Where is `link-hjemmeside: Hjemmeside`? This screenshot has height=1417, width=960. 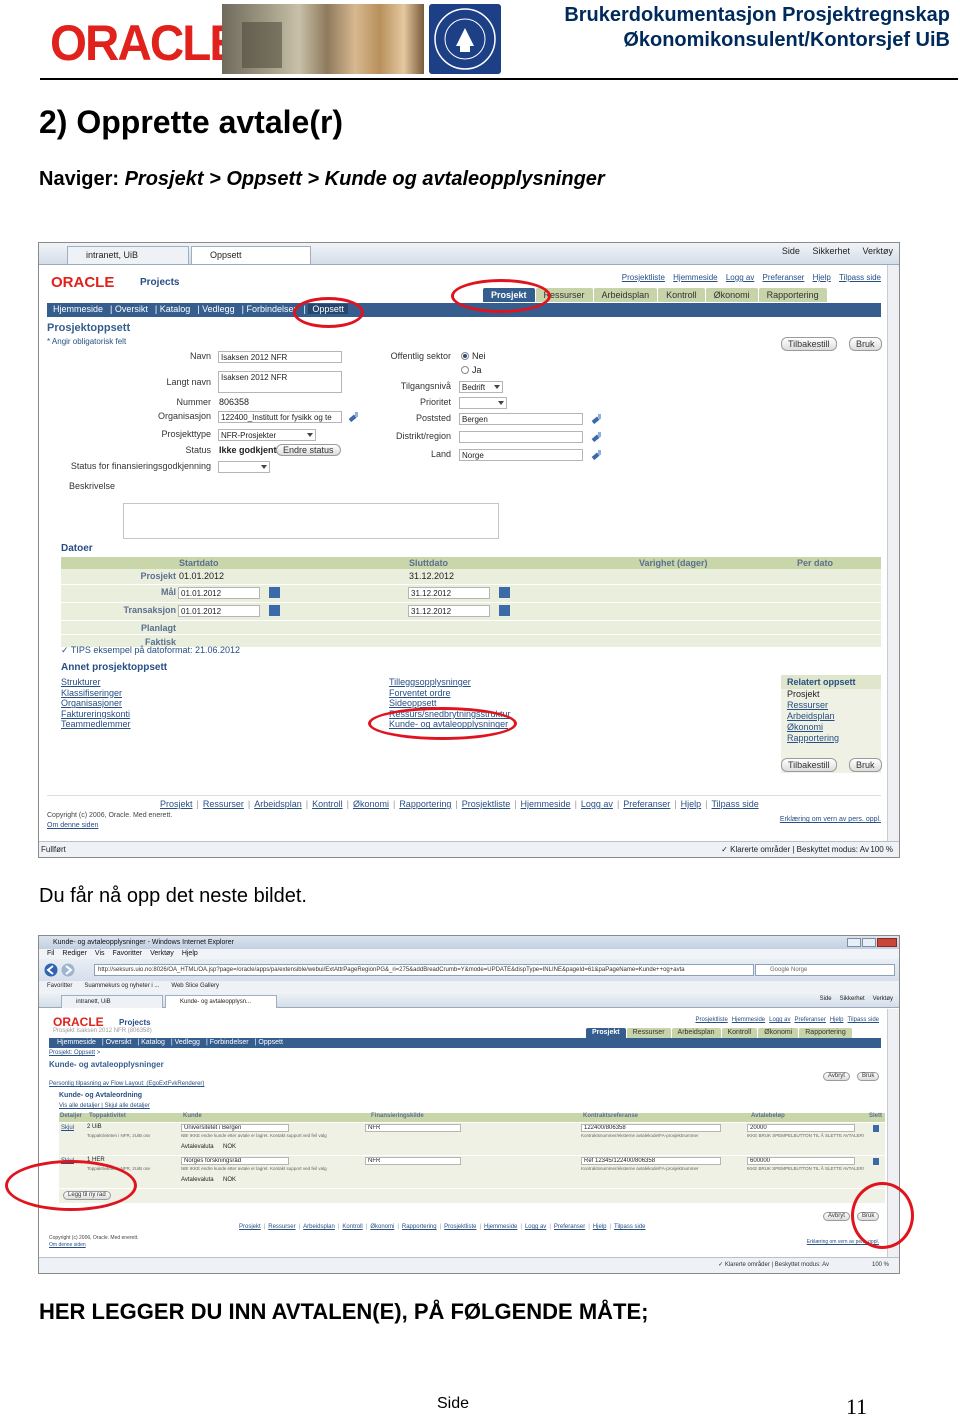
link-hjemmeside: Hjemmeside is located at coordinates (695, 277).